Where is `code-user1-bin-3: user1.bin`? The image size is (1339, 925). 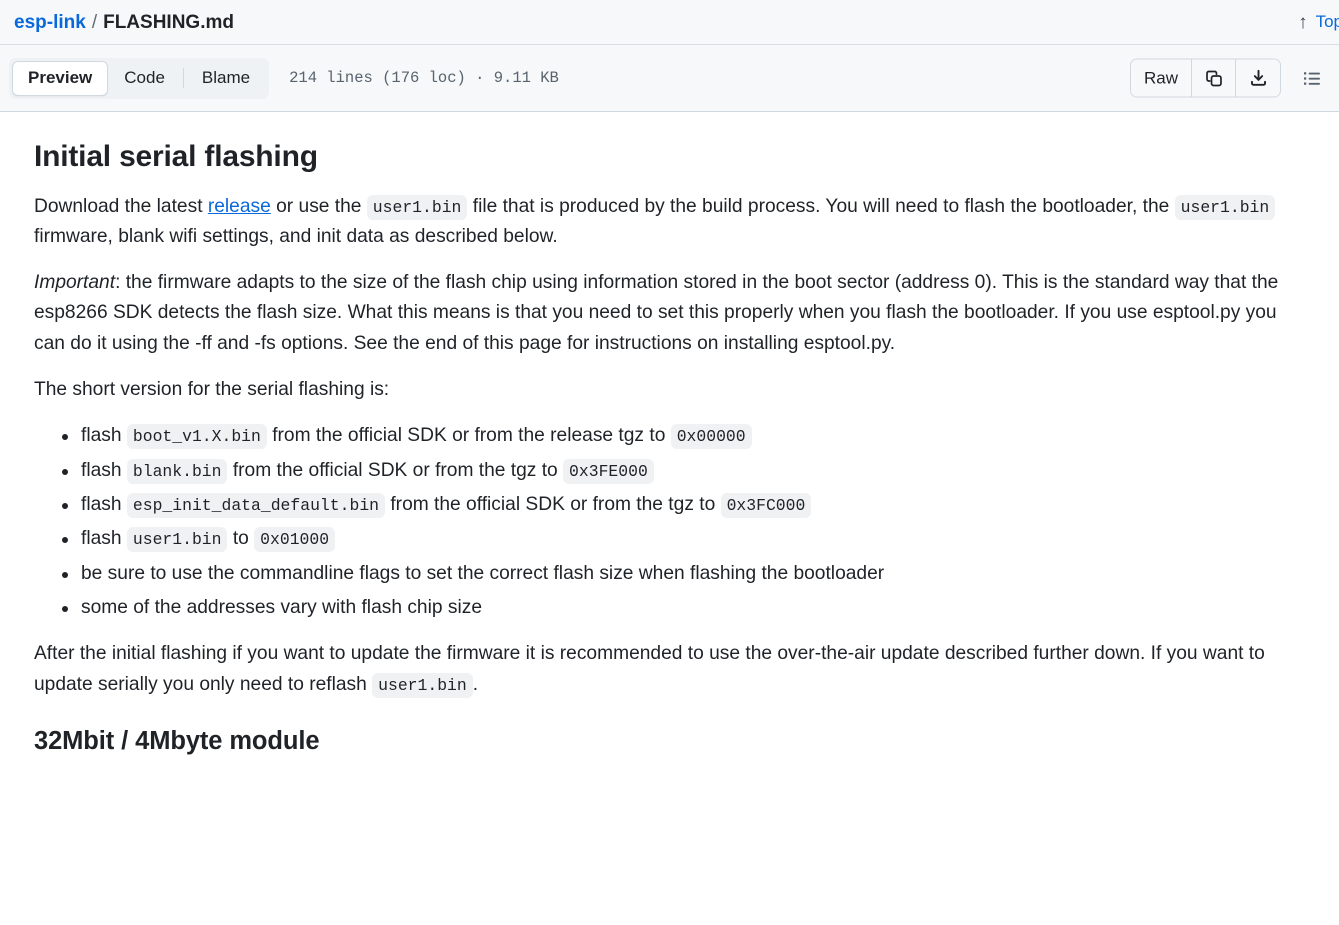
code-user1-bin-3: user1.bin is located at coordinates (422, 685).